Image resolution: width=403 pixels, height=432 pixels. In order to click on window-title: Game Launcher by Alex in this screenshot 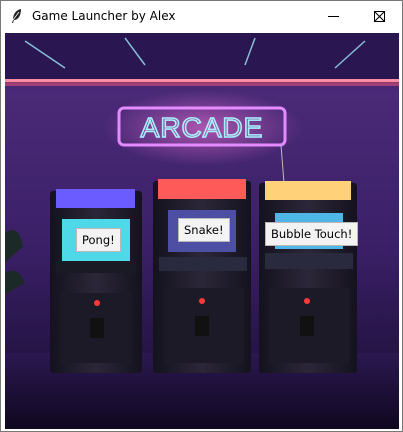, I will do `click(104, 16)`.